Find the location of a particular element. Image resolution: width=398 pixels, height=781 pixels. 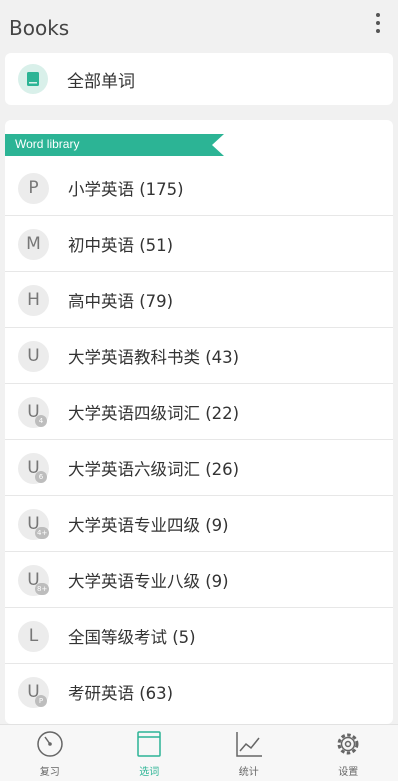

library-item-label: 初中英语 (51) is located at coordinates (121, 245).